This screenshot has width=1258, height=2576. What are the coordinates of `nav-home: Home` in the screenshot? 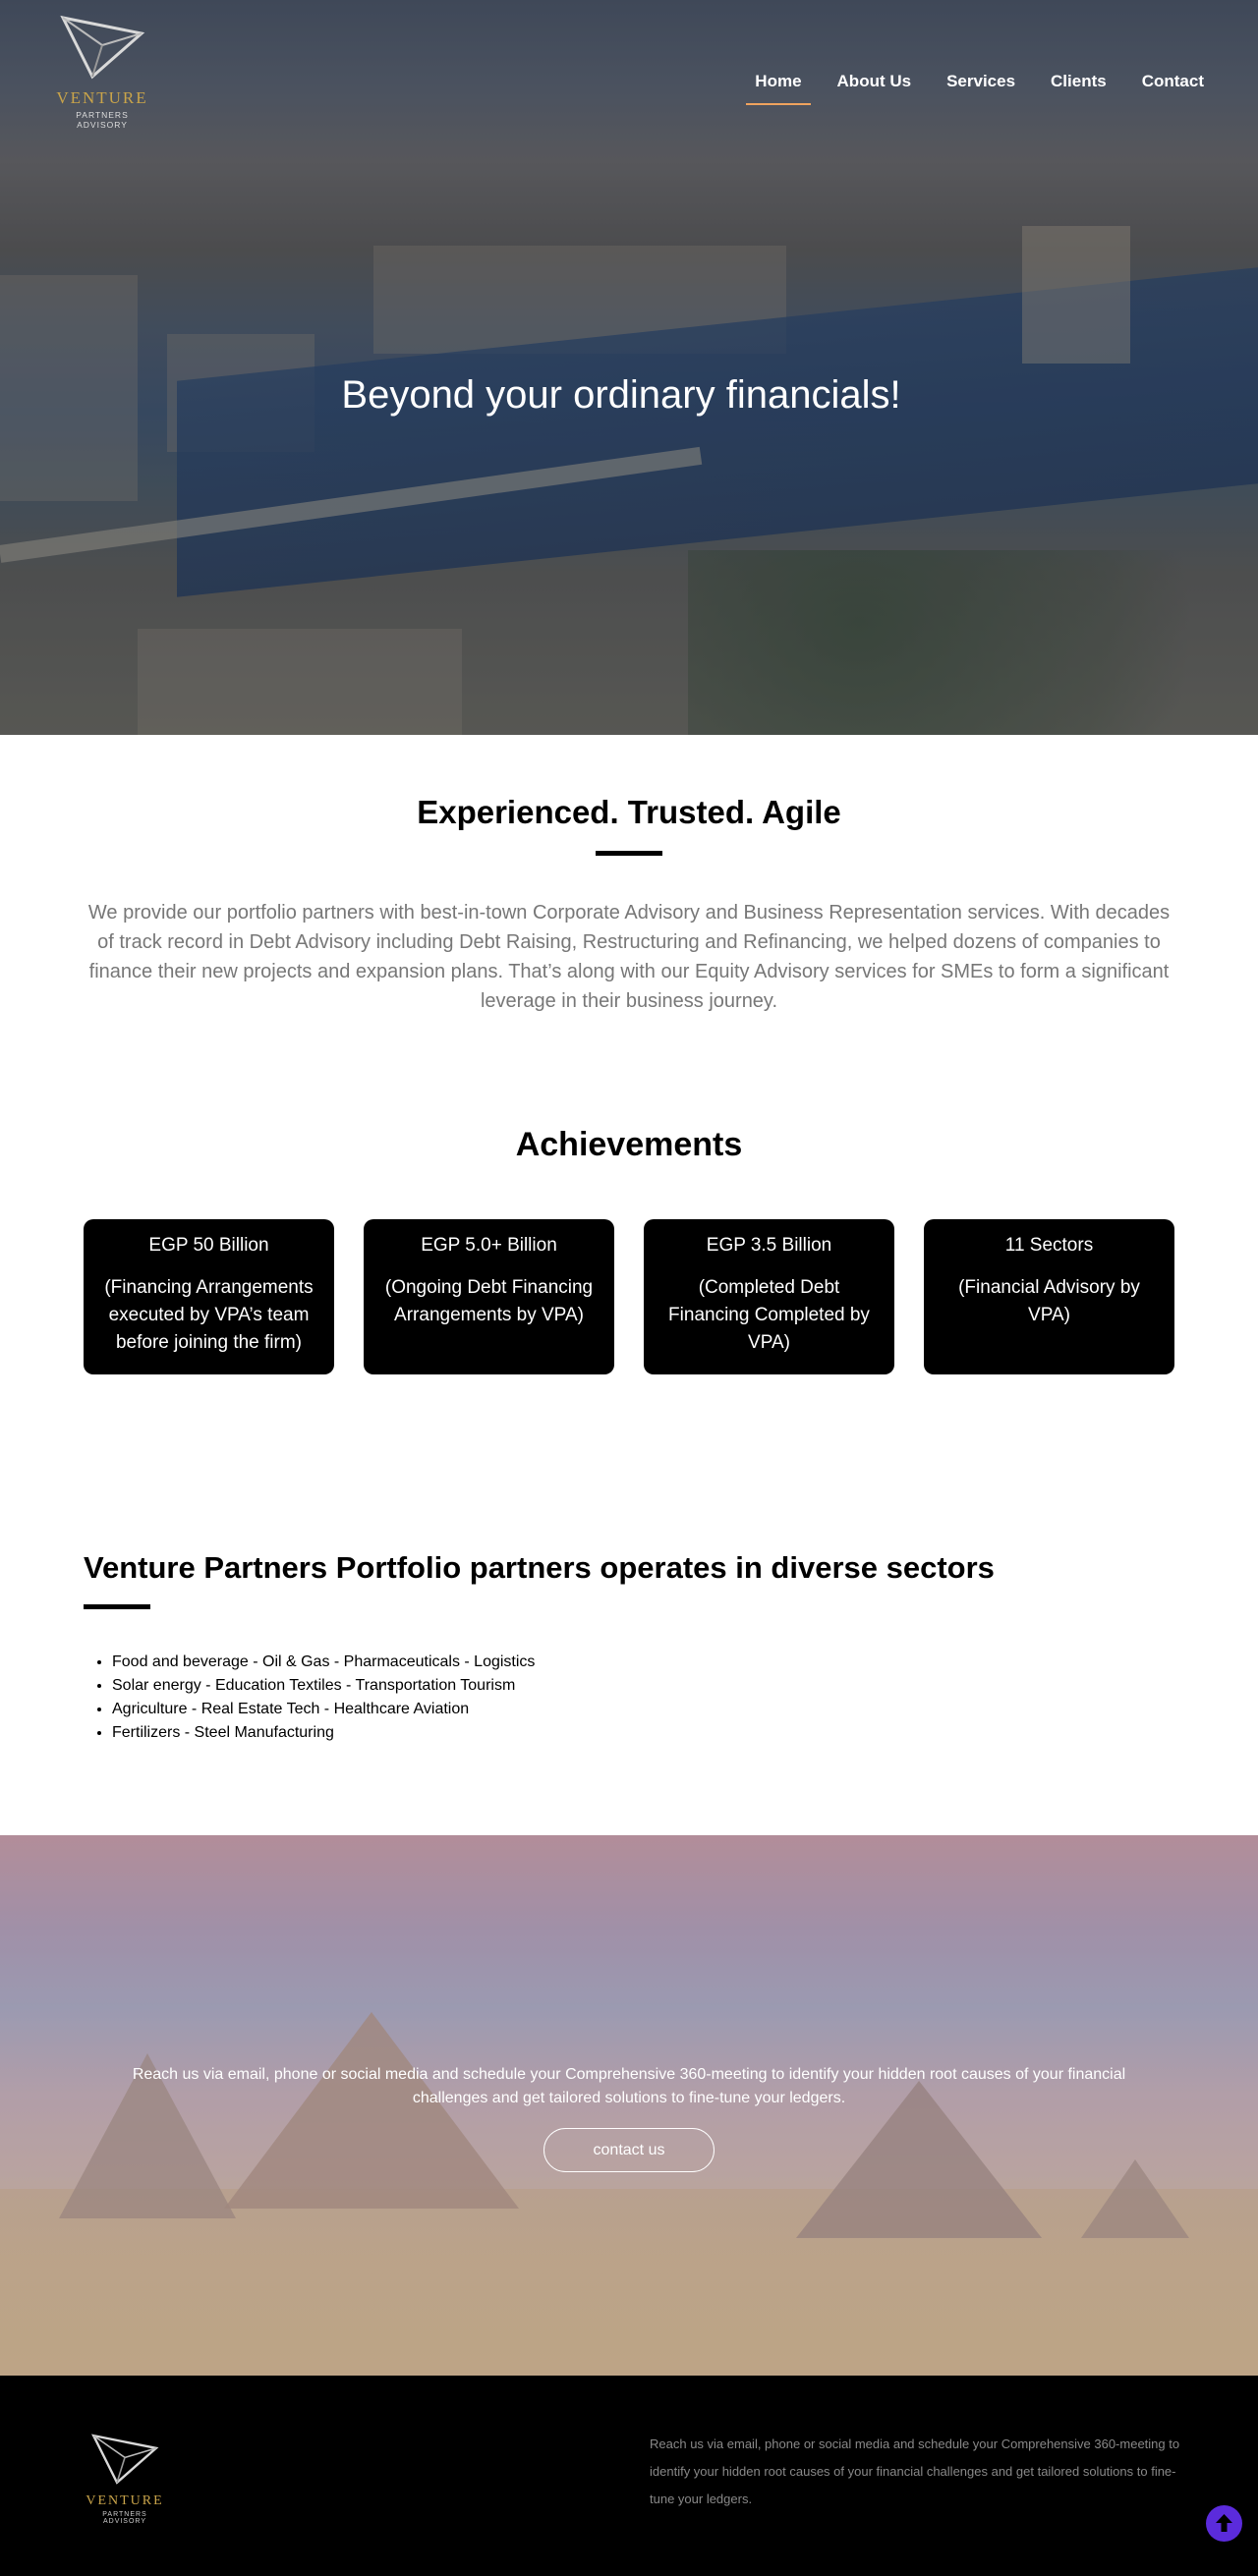 It's located at (778, 87).